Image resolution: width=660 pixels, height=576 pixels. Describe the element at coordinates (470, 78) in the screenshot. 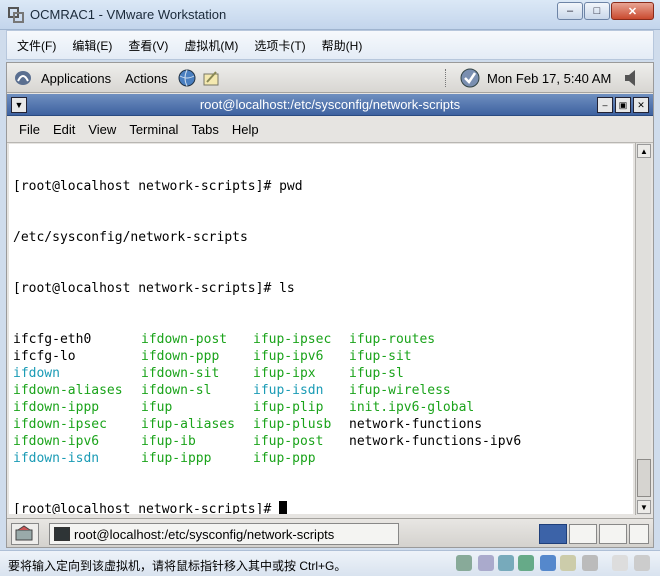

I see `update-notifier-icon` at that location.